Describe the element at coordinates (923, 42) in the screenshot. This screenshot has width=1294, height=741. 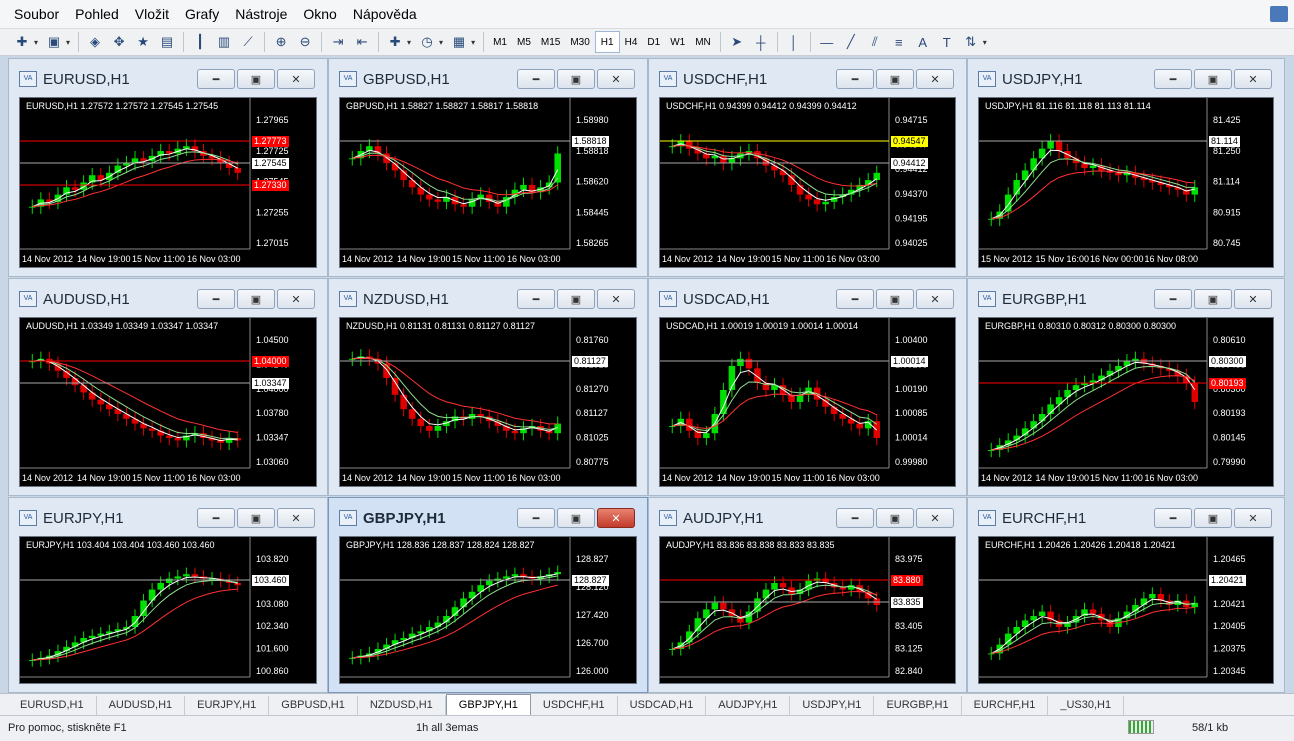
I see `text-tool-icon: A` at that location.